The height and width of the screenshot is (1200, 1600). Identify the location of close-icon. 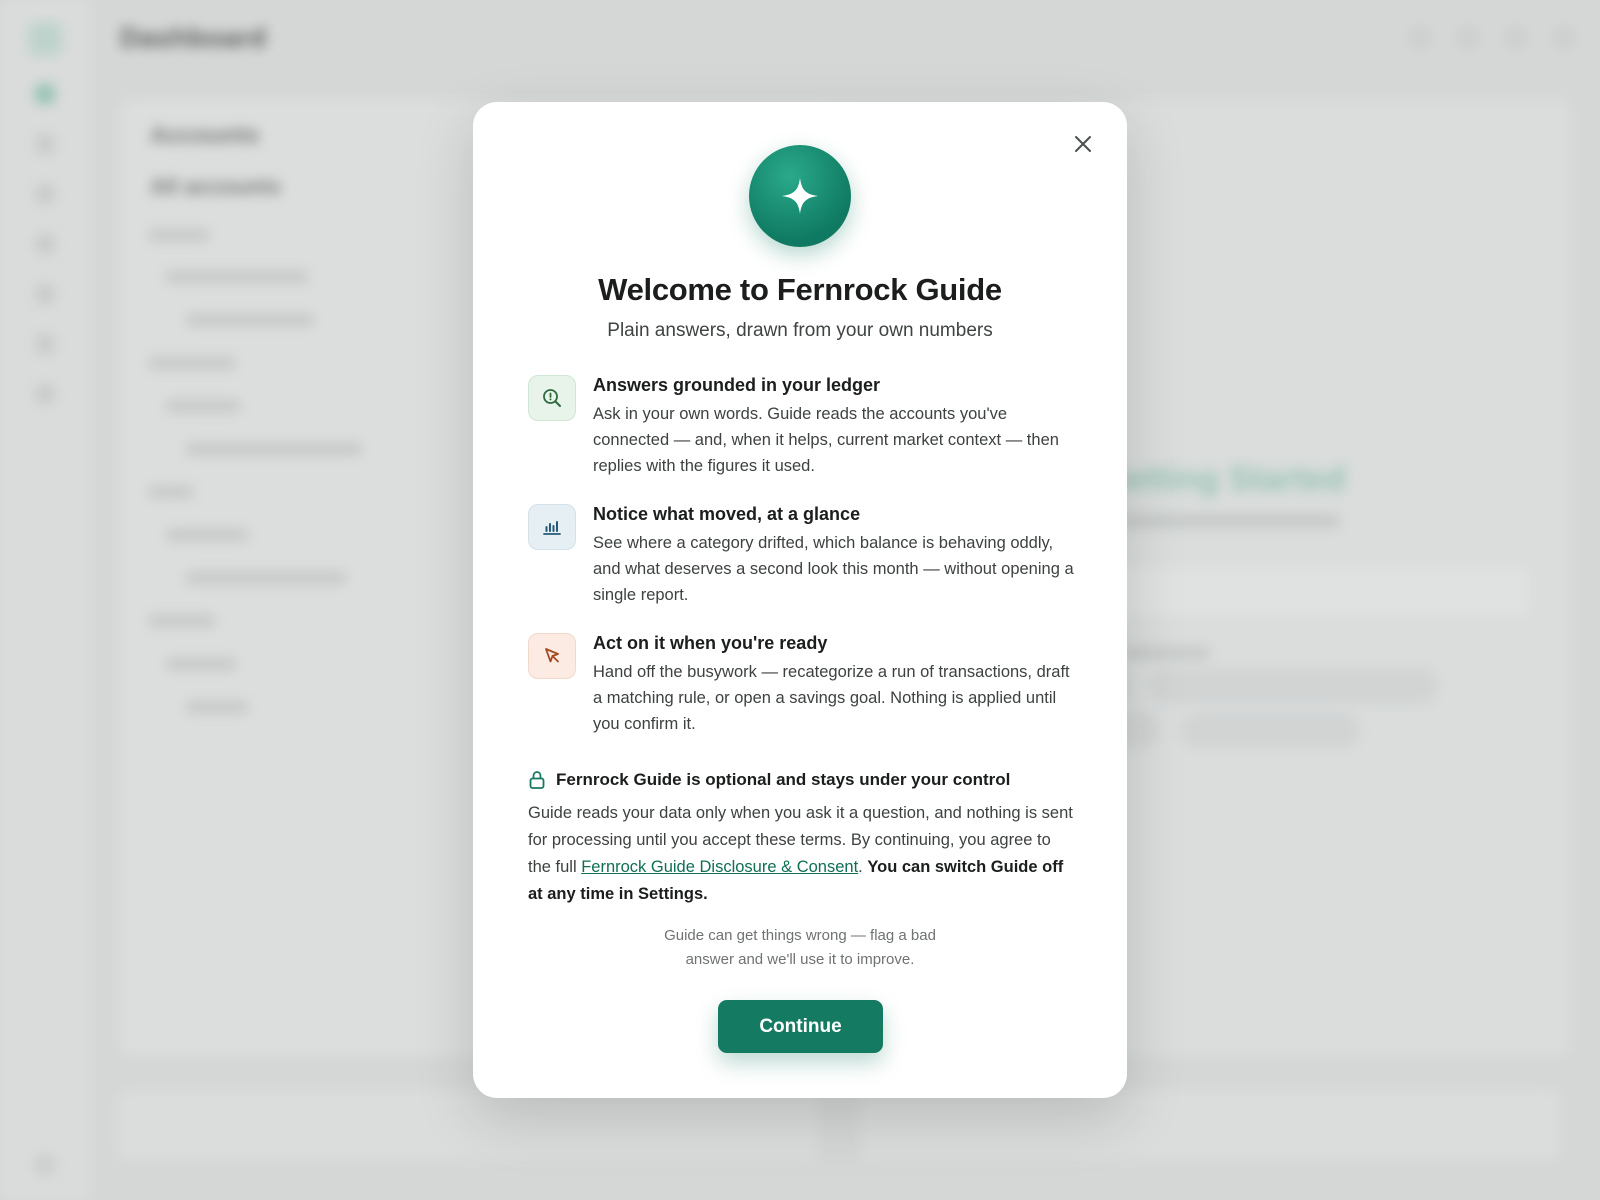
(1083, 144).